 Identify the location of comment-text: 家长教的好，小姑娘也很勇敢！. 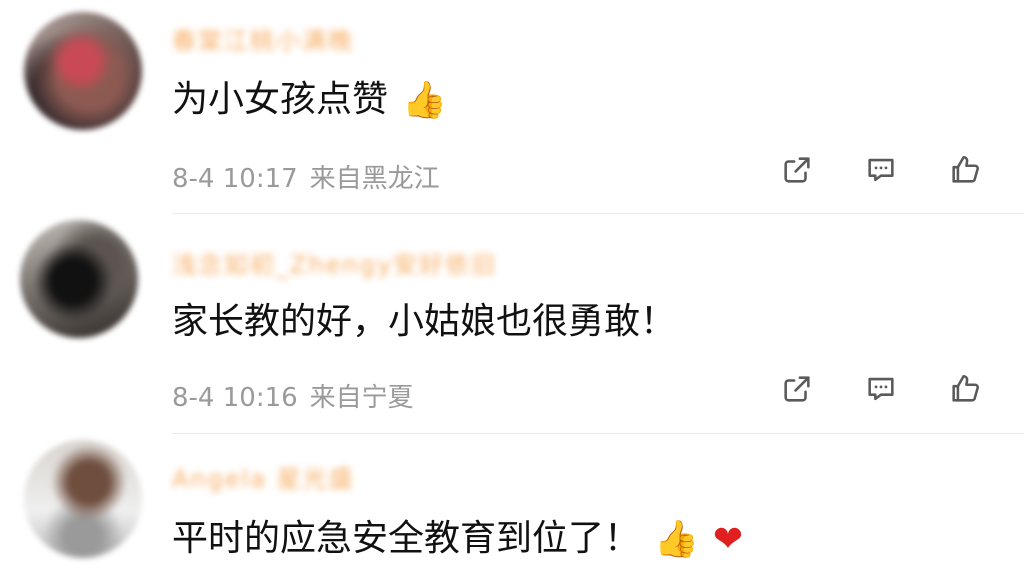
(424, 322).